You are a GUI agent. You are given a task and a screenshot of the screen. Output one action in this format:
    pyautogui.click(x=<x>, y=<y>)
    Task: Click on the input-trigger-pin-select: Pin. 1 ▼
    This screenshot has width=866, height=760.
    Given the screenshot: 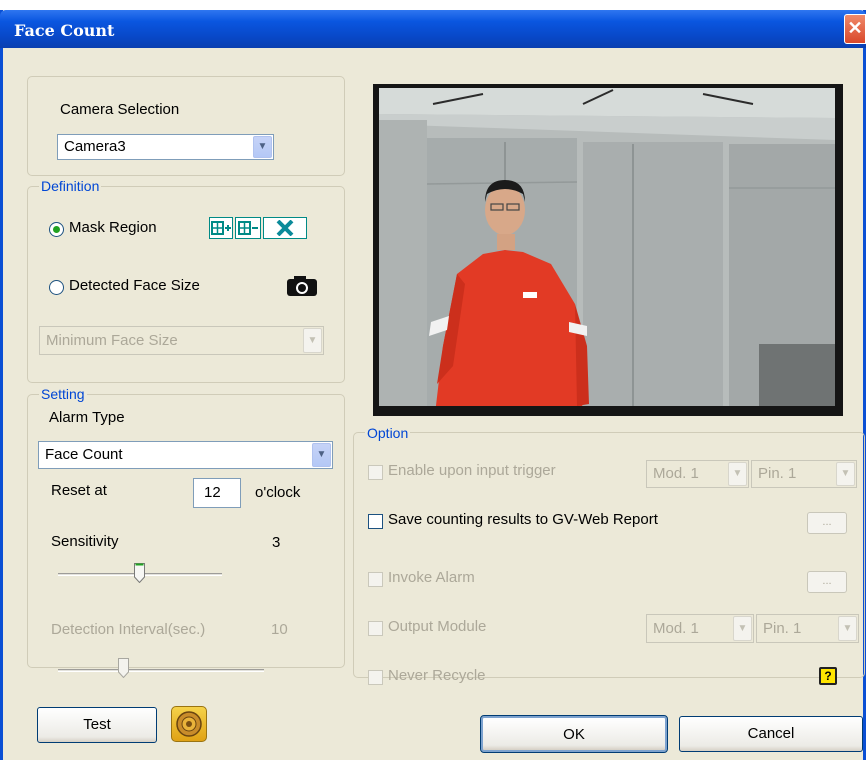 What is the action you would take?
    pyautogui.click(x=804, y=474)
    